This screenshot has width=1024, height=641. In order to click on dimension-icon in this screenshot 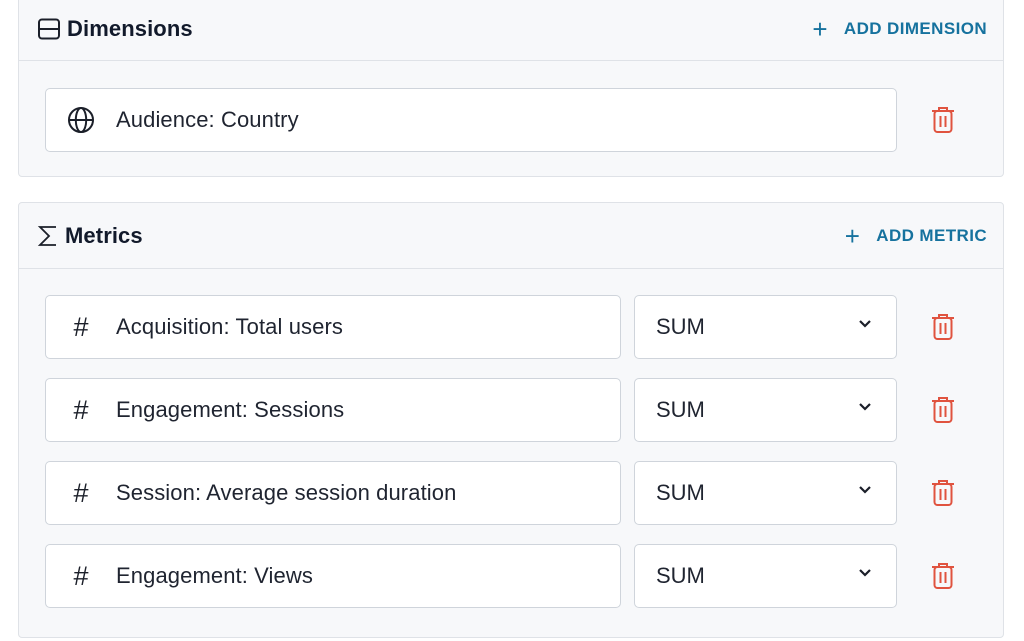, I will do `click(49, 29)`.